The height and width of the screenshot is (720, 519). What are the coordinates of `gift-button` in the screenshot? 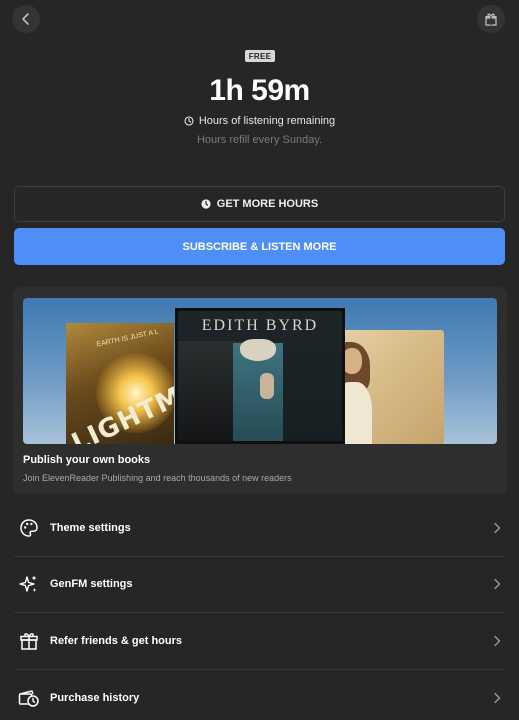 It's located at (491, 19).